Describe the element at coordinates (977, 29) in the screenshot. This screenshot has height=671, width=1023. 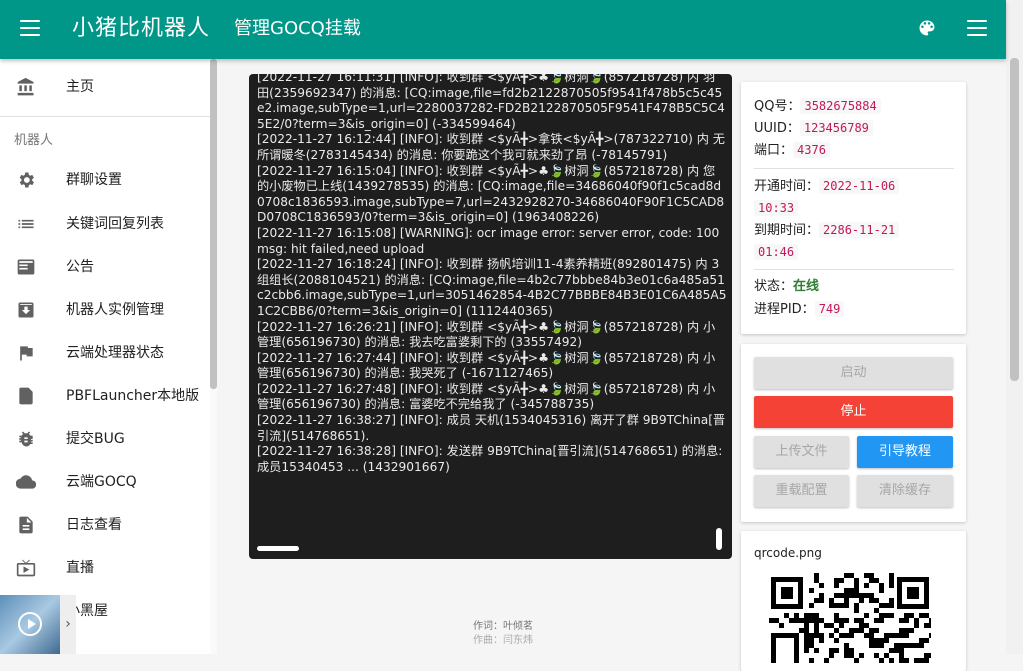
I see `more-menu-icon` at that location.